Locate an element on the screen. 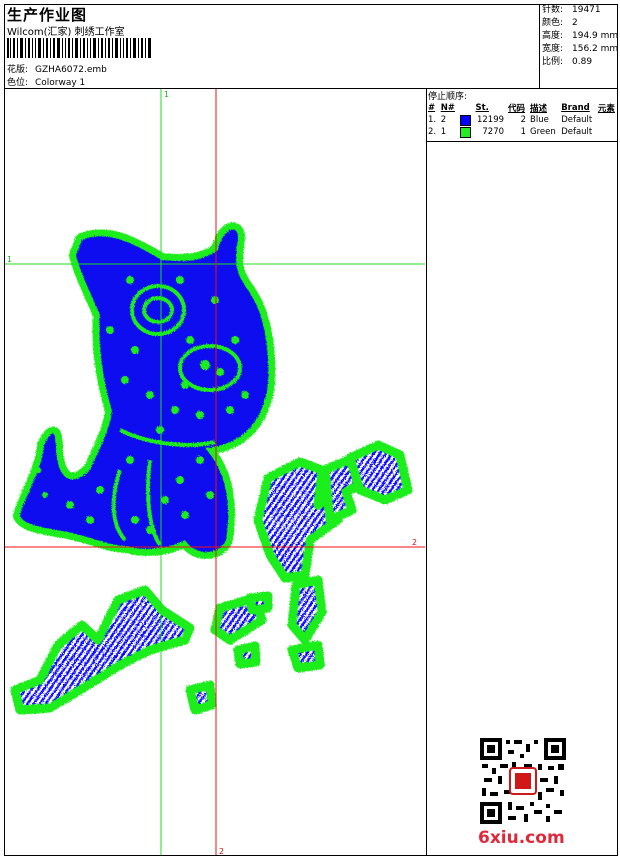  guide-label-h2: 2 is located at coordinates (414, 542).